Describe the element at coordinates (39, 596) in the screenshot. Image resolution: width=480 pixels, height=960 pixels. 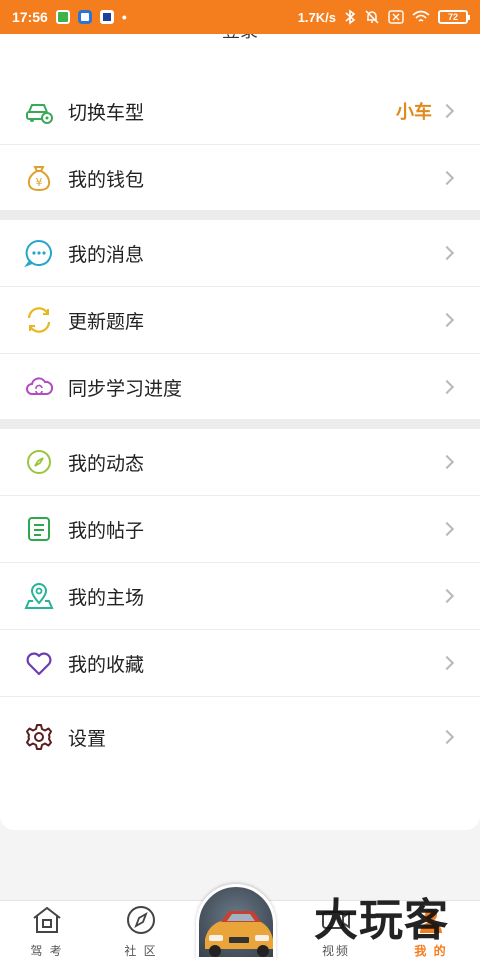
I see `map-pin-icon` at that location.